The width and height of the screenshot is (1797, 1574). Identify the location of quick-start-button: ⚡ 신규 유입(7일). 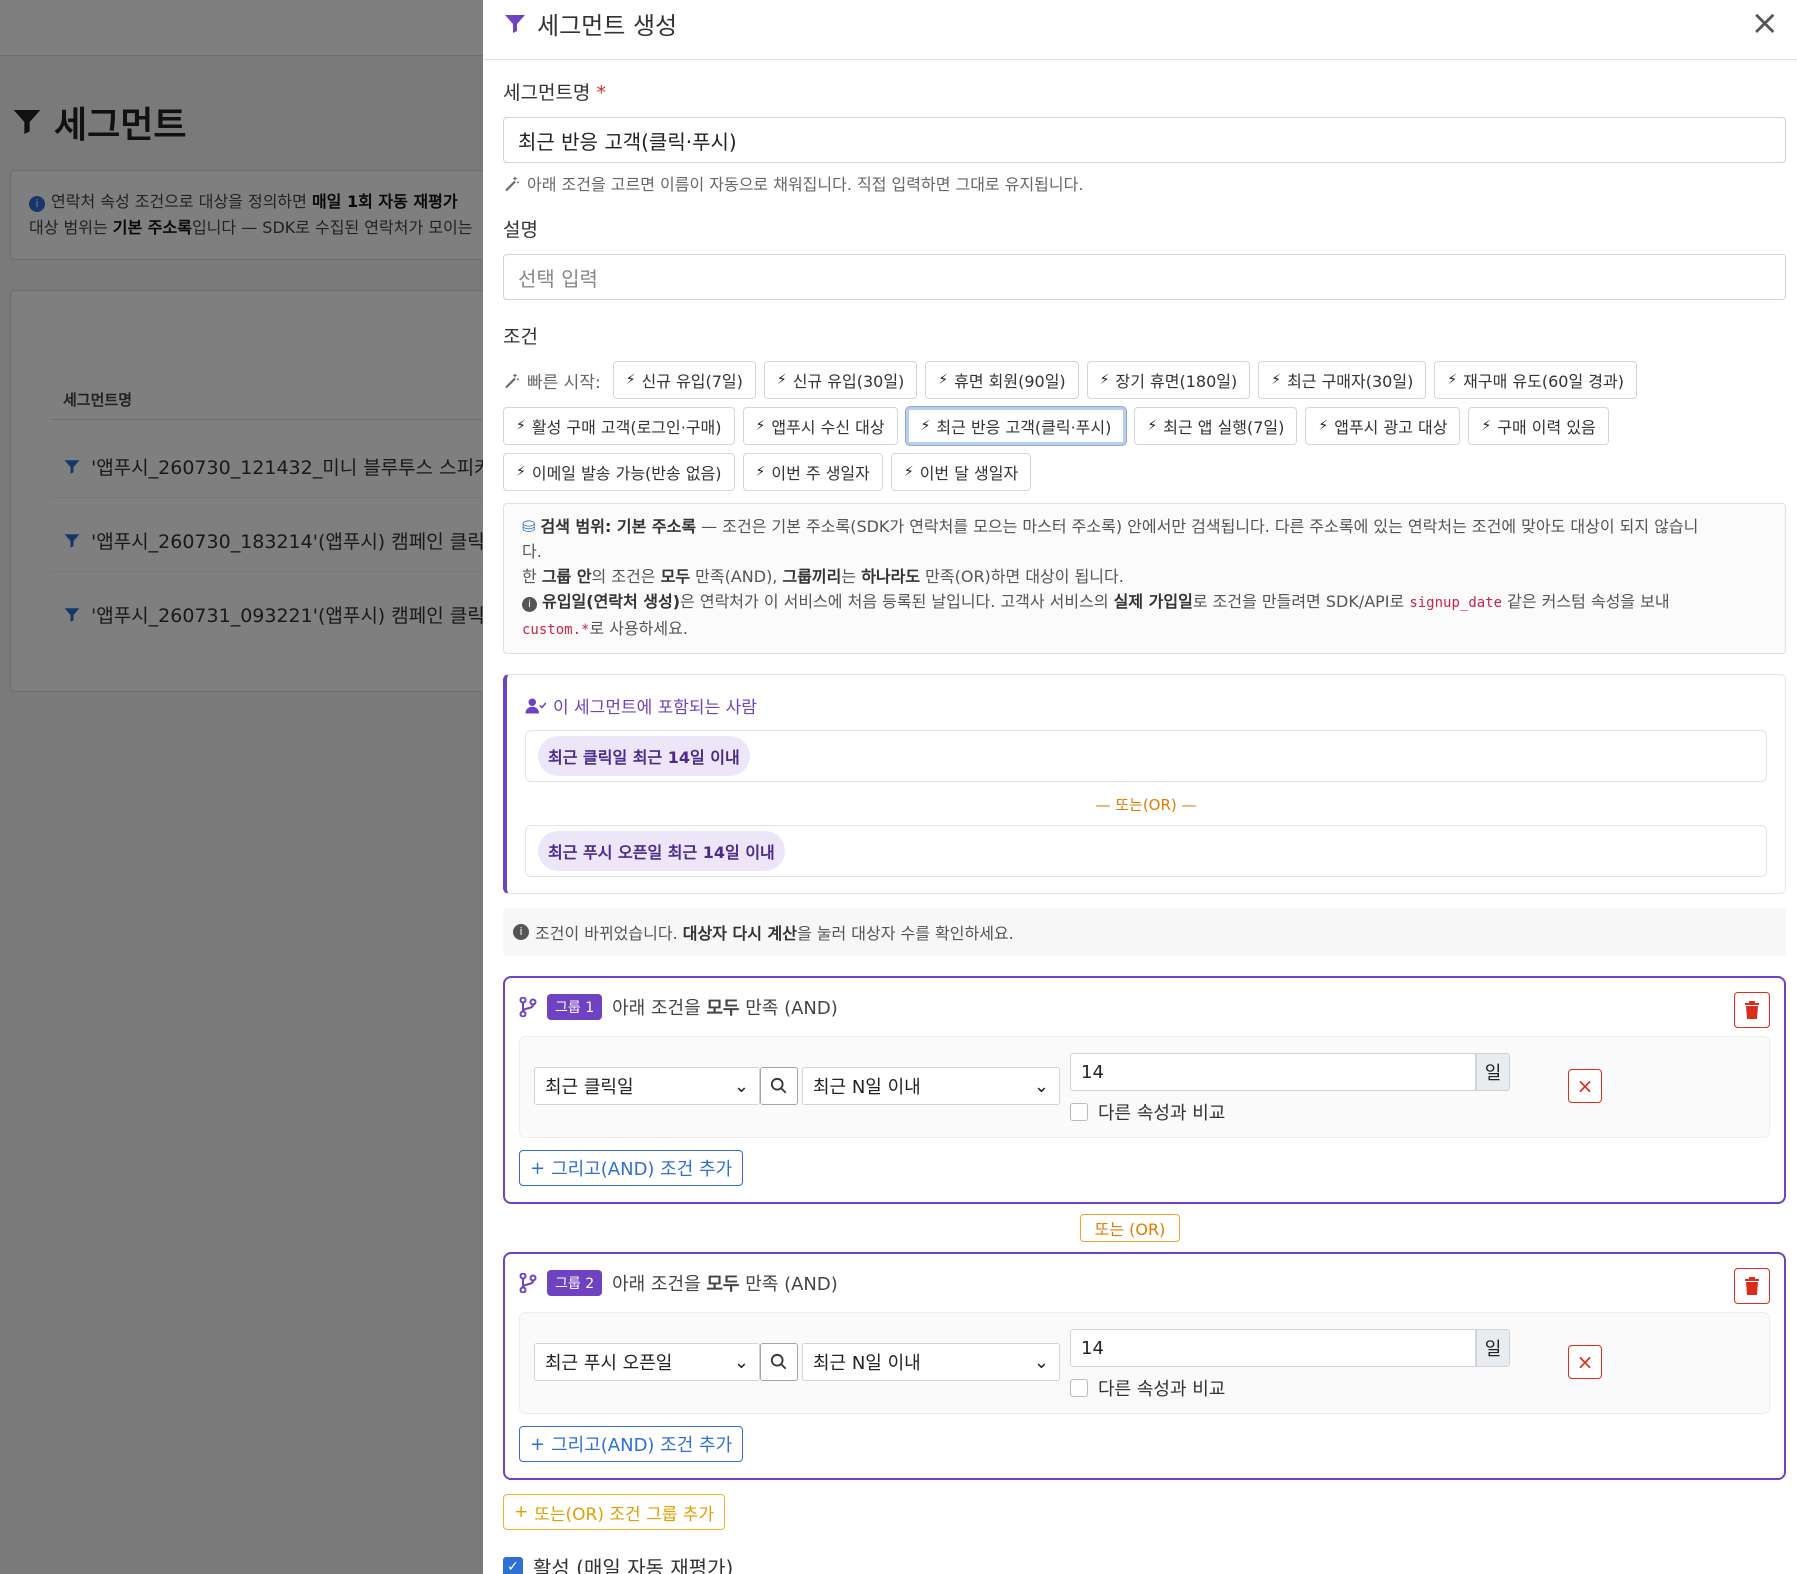
(684, 380).